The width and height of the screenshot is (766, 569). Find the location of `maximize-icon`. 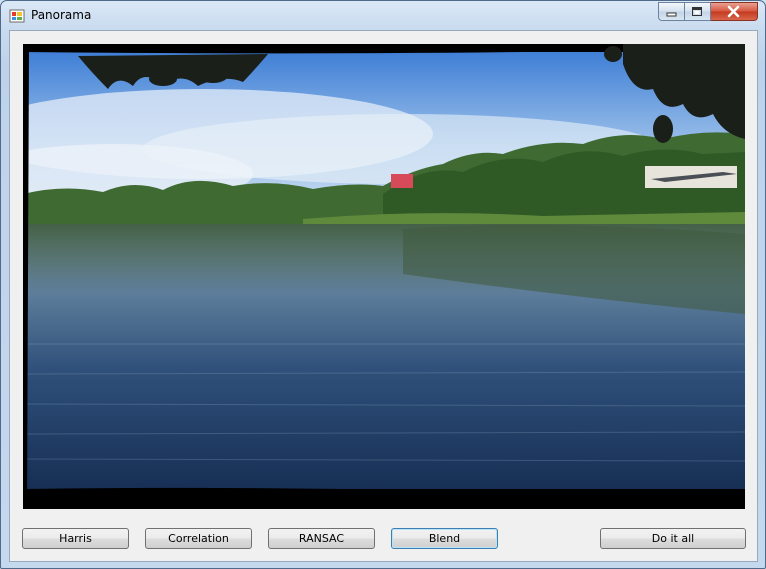

maximize-icon is located at coordinates (697, 11).